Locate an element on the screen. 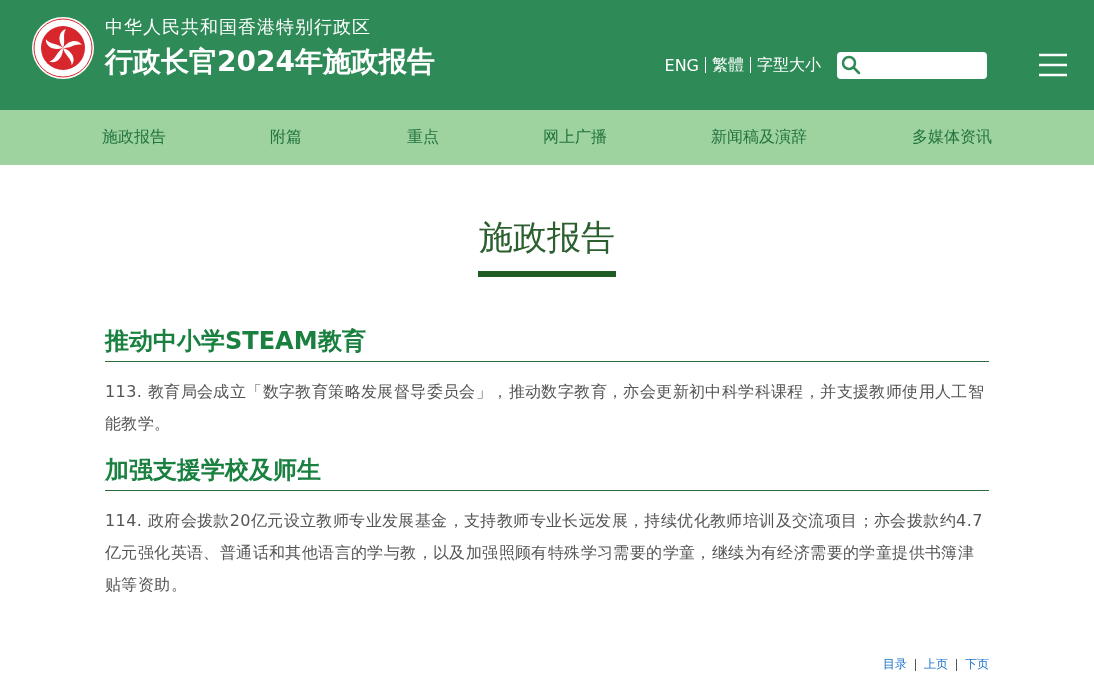  nav-link: 附篇 is located at coordinates (286, 137).